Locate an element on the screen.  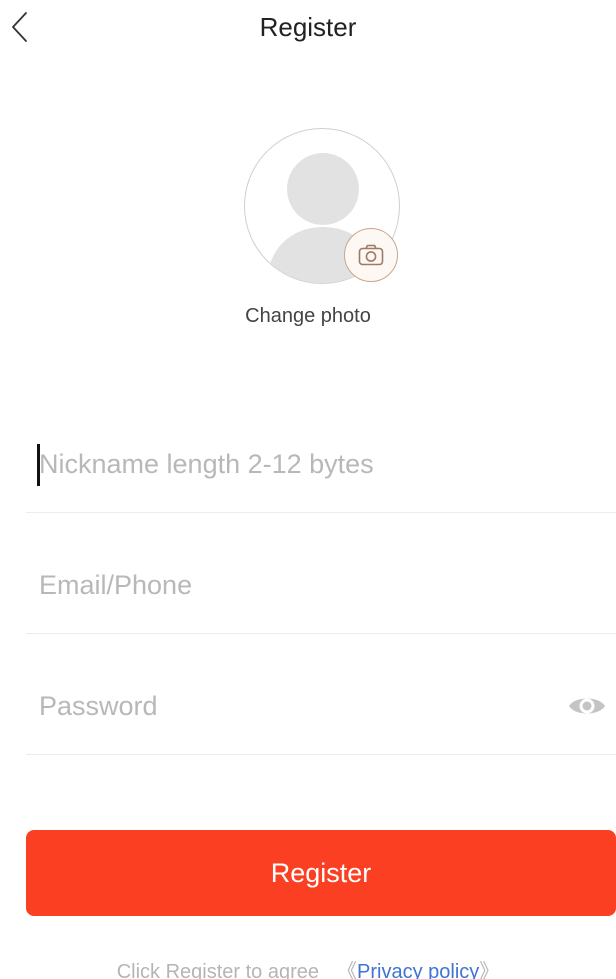
page-title: Register is located at coordinates (308, 27).